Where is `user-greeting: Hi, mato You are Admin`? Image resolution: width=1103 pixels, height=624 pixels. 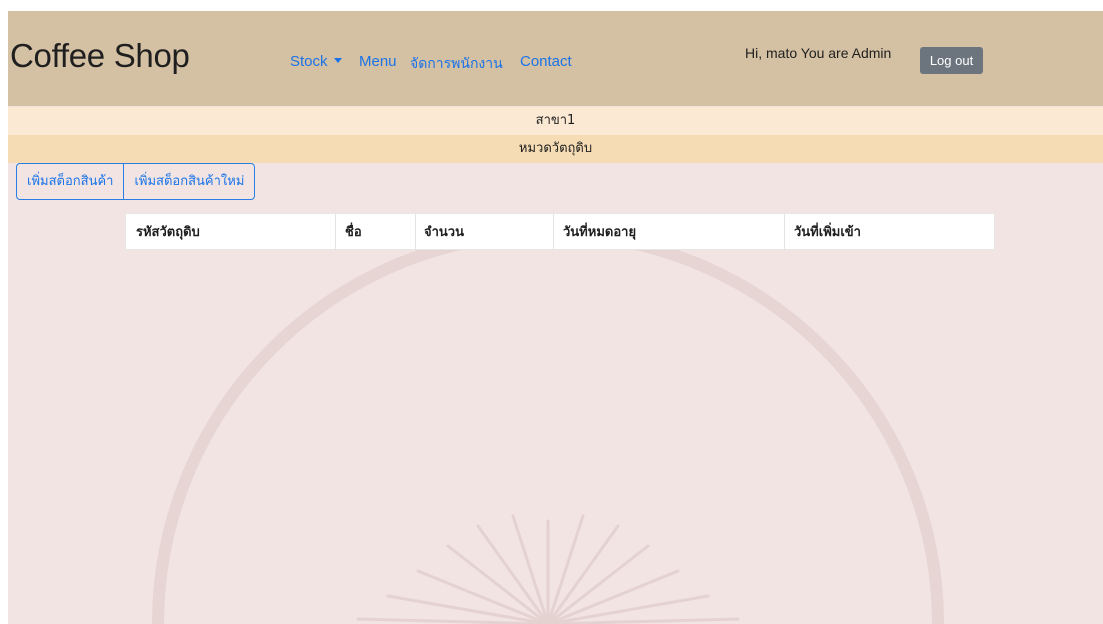 user-greeting: Hi, mato You are Admin is located at coordinates (818, 53).